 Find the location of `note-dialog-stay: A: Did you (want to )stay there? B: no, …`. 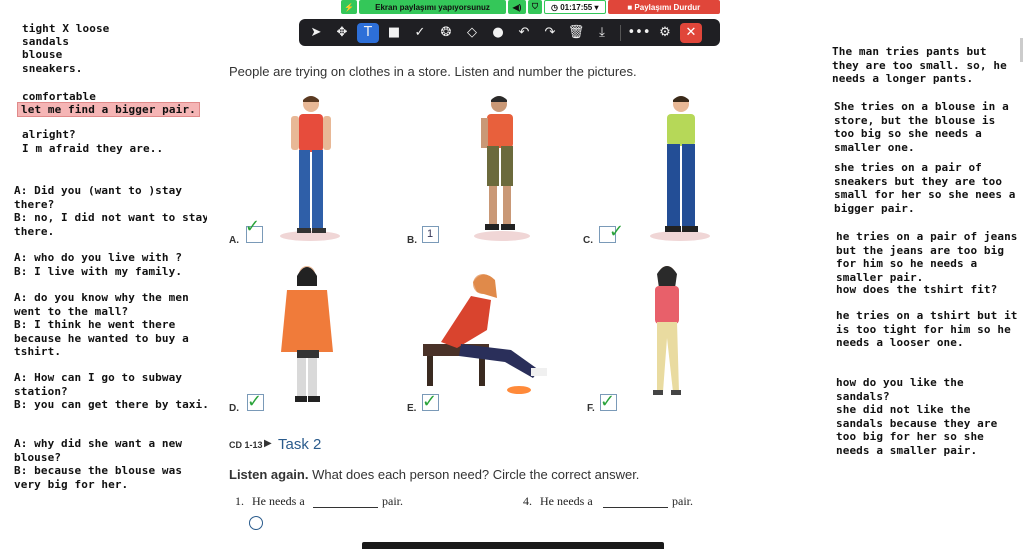

note-dialog-stay: A: Did you (want to )stay there? B: no, … is located at coordinates (111, 211).